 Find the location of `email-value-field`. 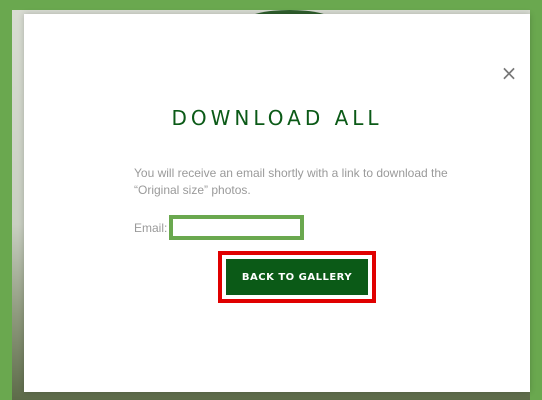

email-value-field is located at coordinates (237, 227).